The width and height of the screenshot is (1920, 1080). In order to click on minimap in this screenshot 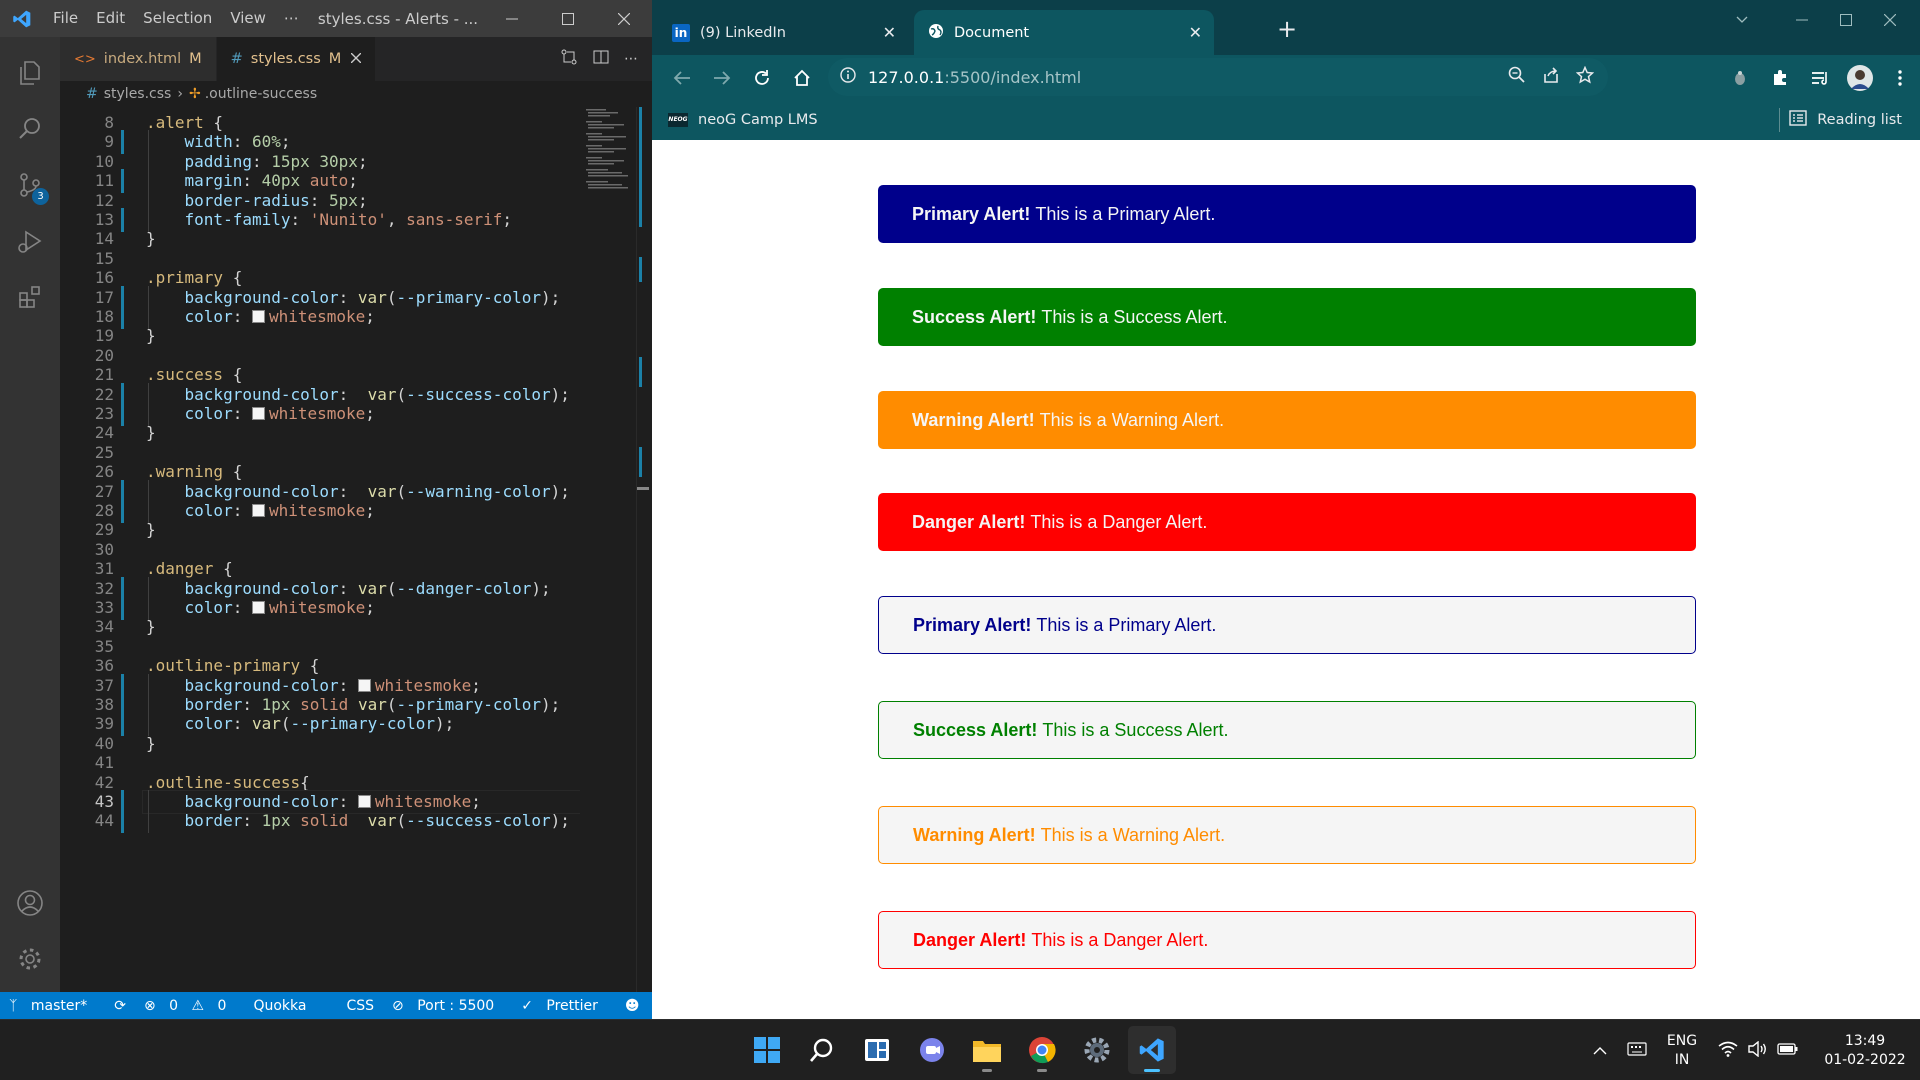, I will do `click(608, 549)`.